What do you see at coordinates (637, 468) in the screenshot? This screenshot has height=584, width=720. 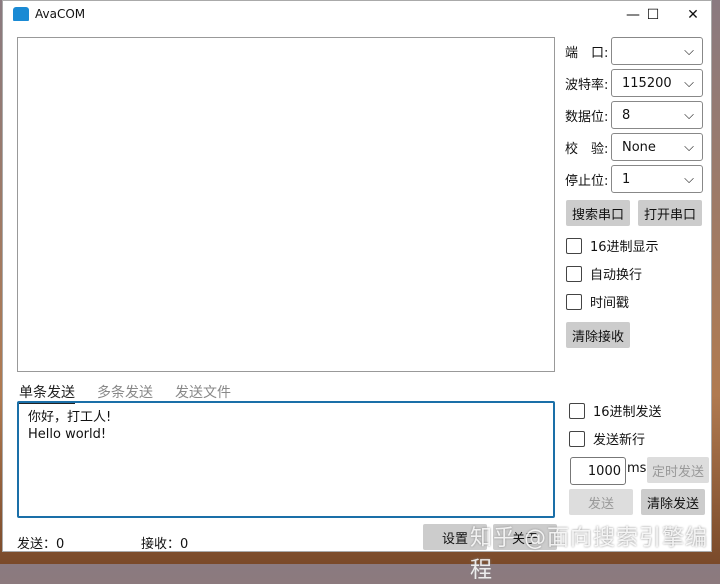 I see `interval-unit: ms` at bounding box center [637, 468].